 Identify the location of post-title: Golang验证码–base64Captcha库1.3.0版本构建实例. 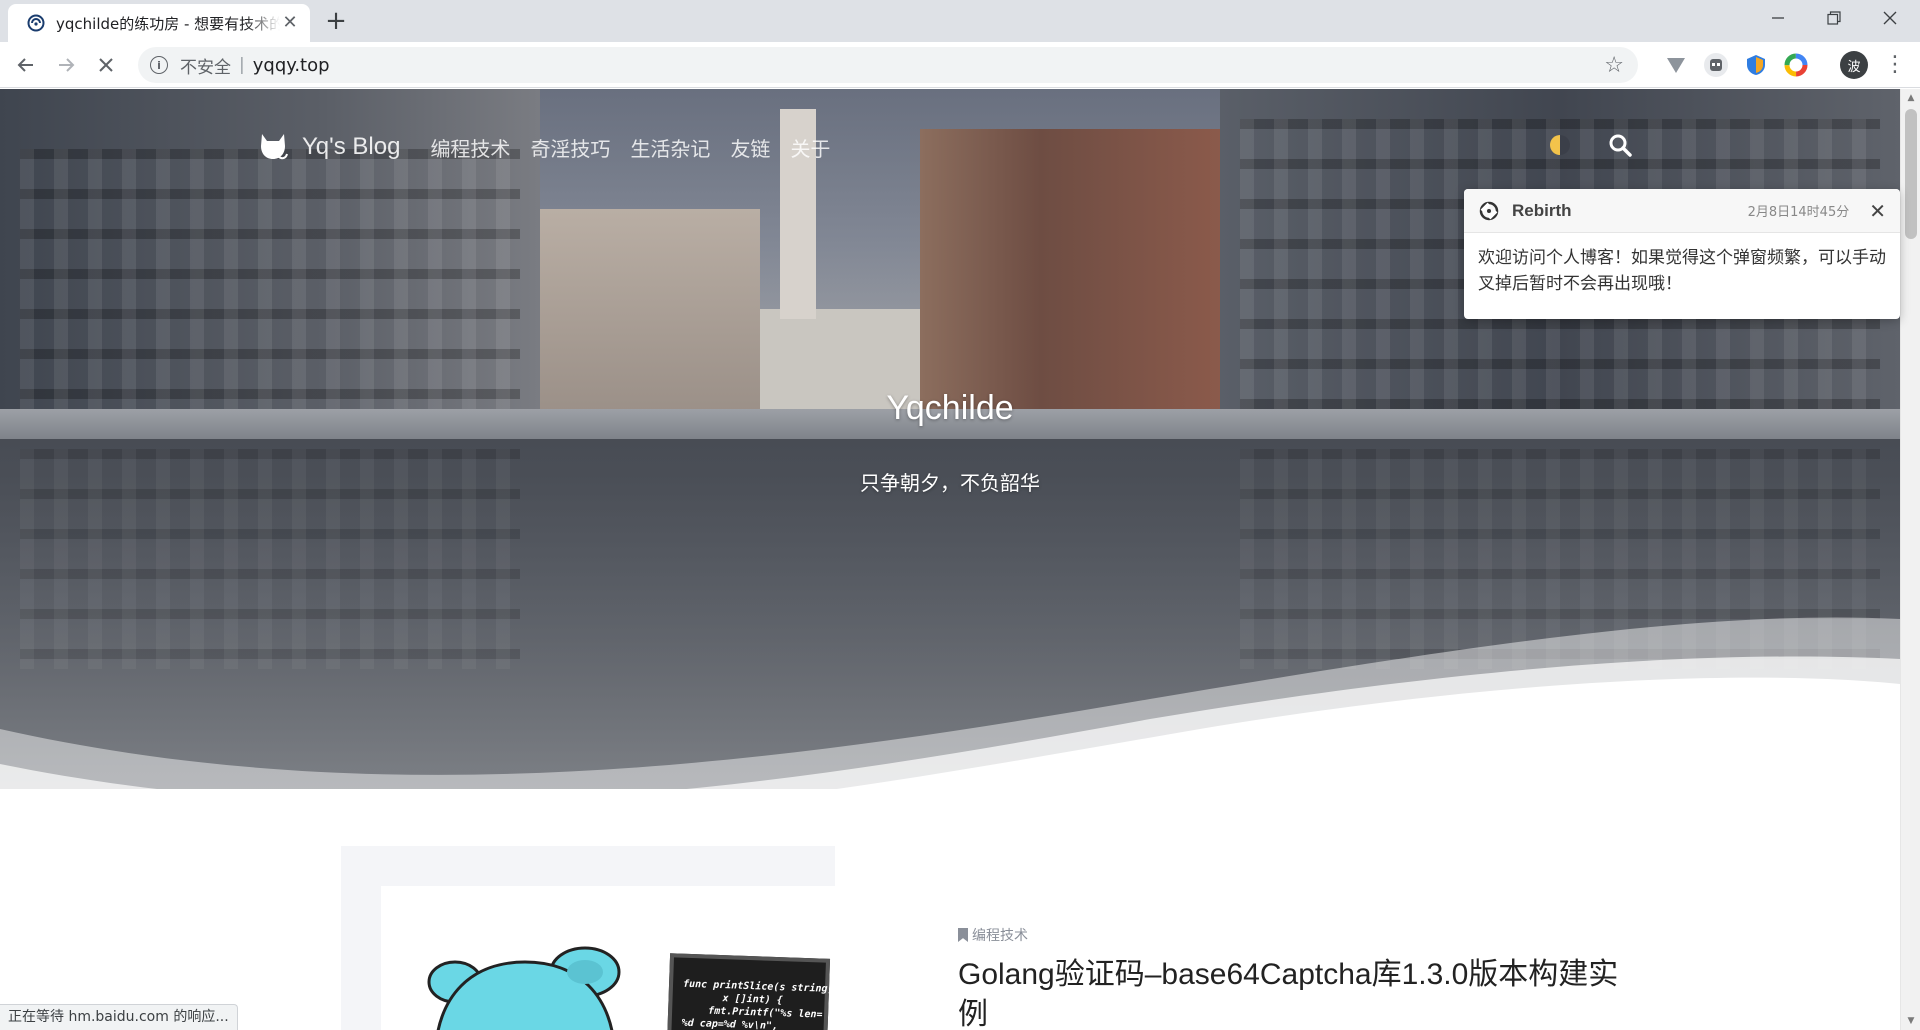
(1298, 992).